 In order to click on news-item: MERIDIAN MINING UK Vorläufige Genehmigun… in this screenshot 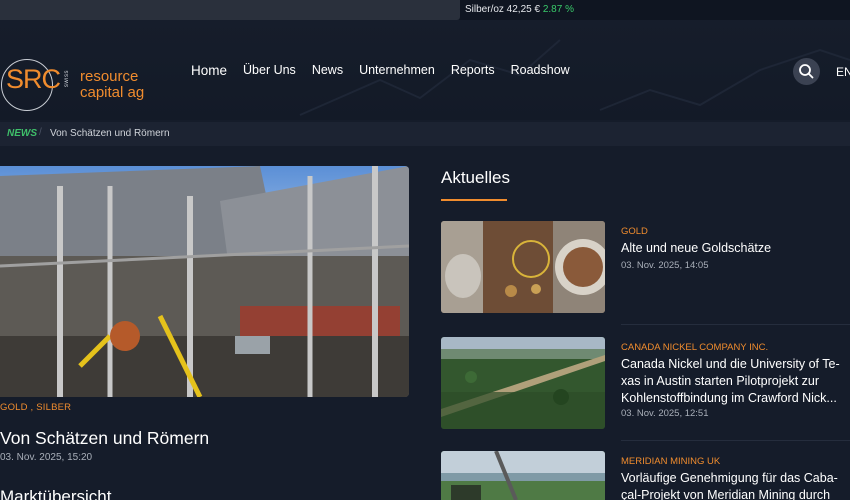, I will do `click(645, 475)`.